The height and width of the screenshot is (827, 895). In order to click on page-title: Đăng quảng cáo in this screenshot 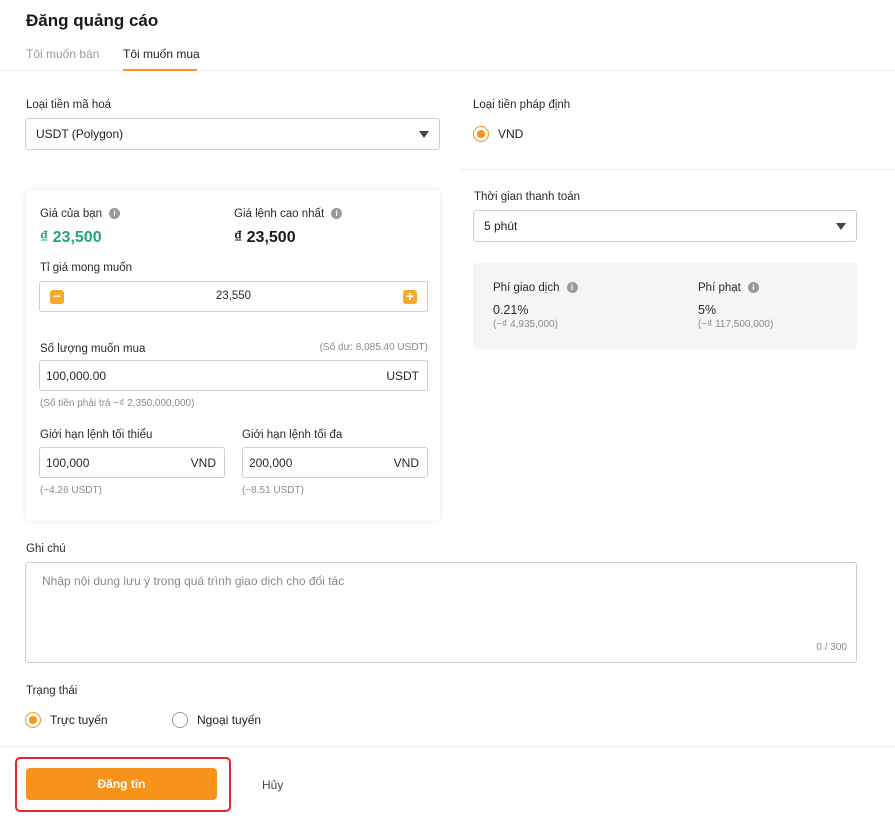, I will do `click(92, 20)`.